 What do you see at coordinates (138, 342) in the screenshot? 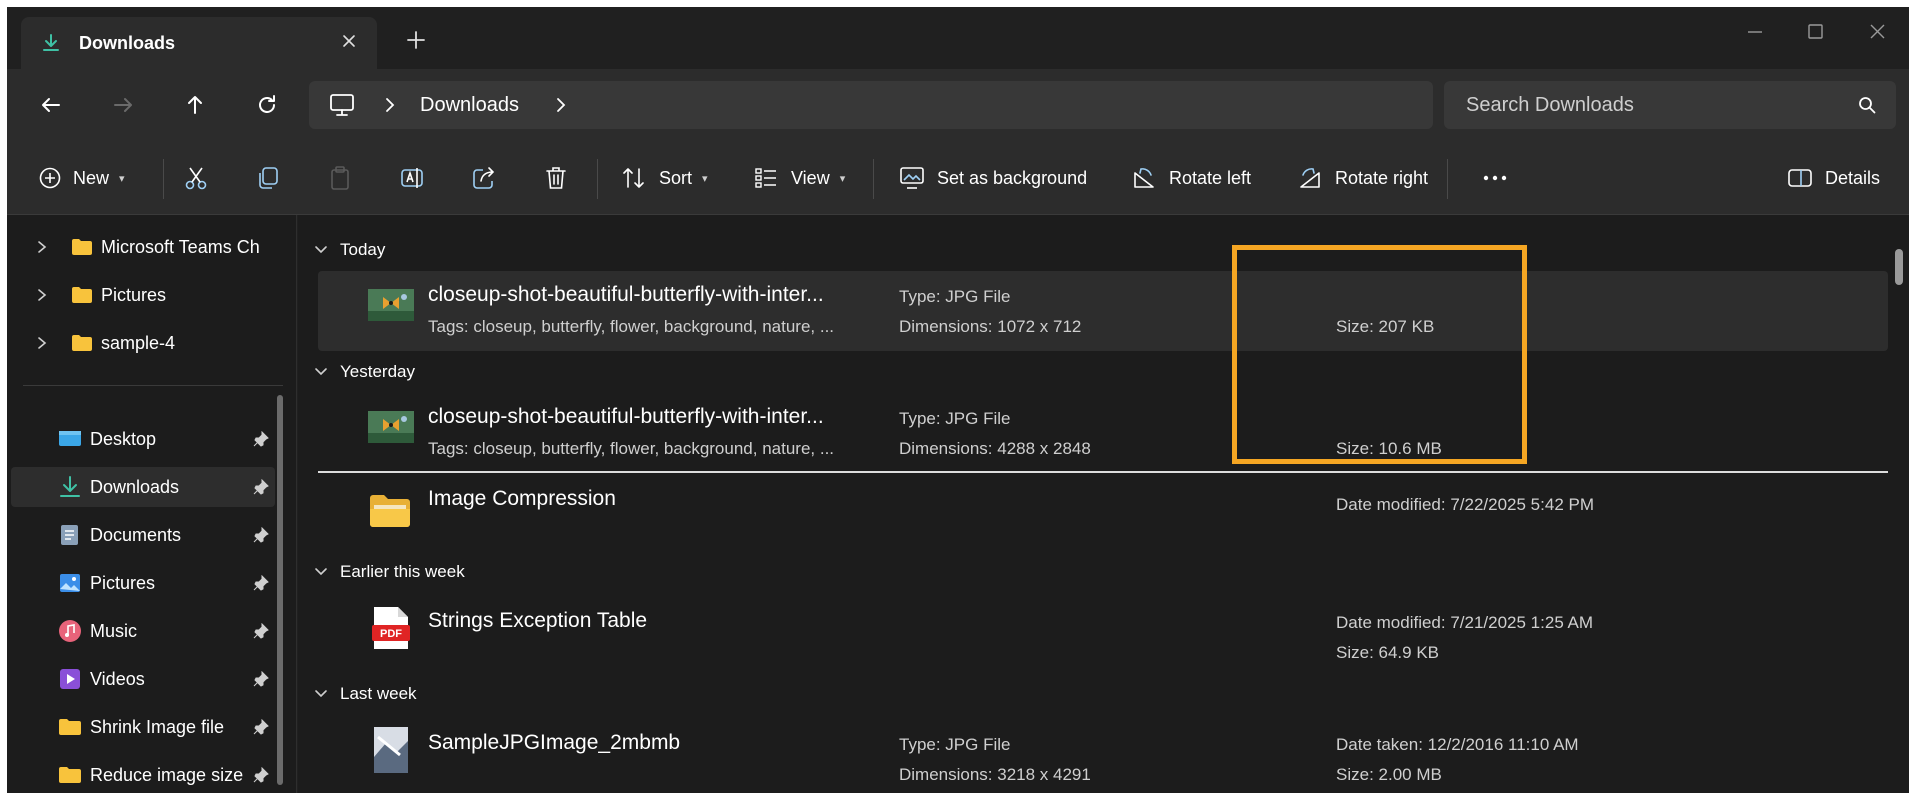
I see `sidebar-item-label: sample-4` at bounding box center [138, 342].